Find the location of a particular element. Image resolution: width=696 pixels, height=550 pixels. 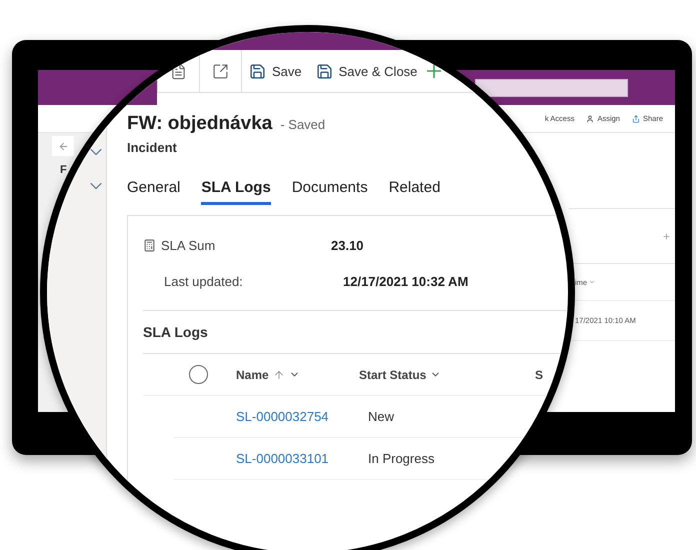

select-all-checkbox is located at coordinates (198, 374).